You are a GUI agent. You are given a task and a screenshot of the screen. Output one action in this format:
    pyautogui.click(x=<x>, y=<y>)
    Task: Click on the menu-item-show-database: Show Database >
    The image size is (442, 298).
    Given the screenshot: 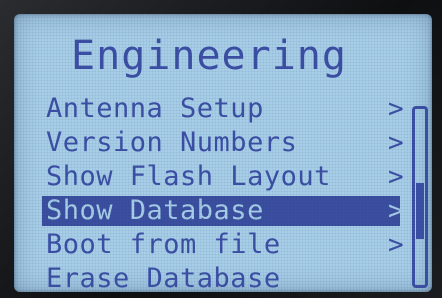 What is the action you would take?
    pyautogui.click(x=223, y=211)
    